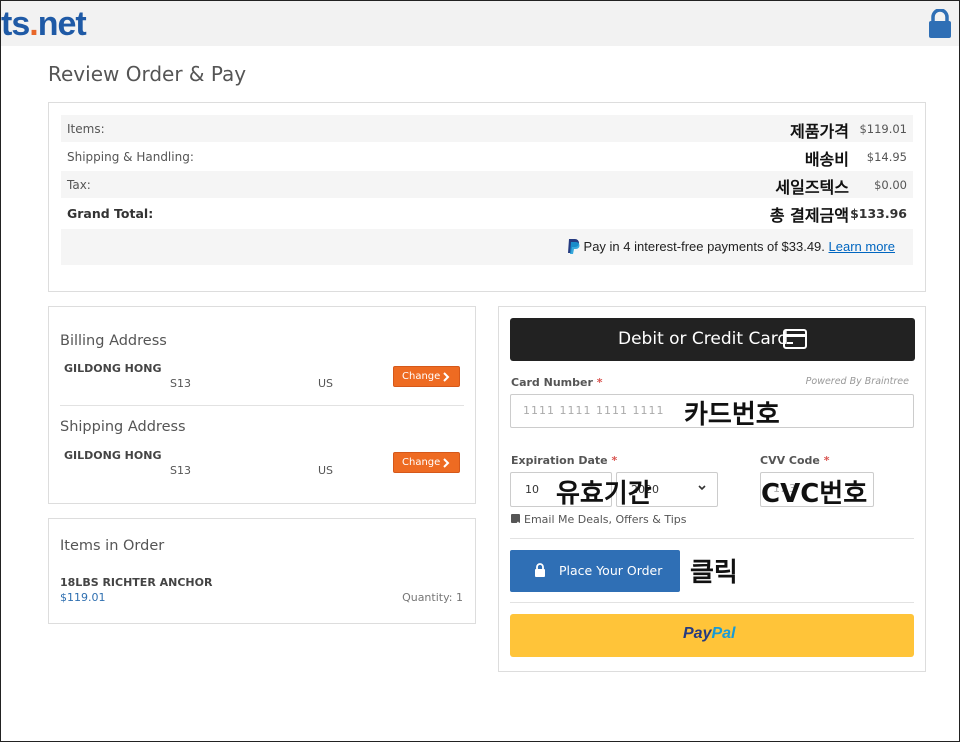  I want to click on change-billing-button: Change, so click(426, 376).